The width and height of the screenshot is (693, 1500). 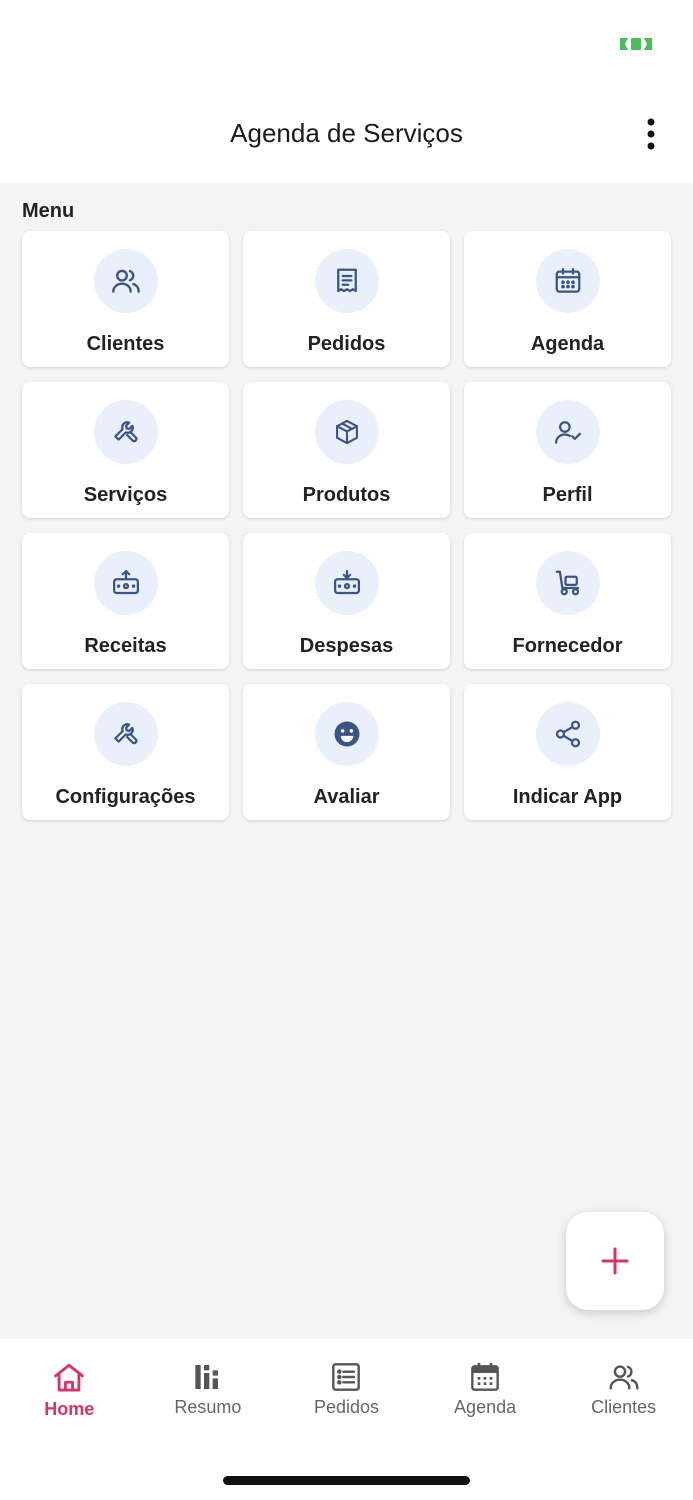 What do you see at coordinates (624, 1407) in the screenshot?
I see `nav-label: Clientes` at bounding box center [624, 1407].